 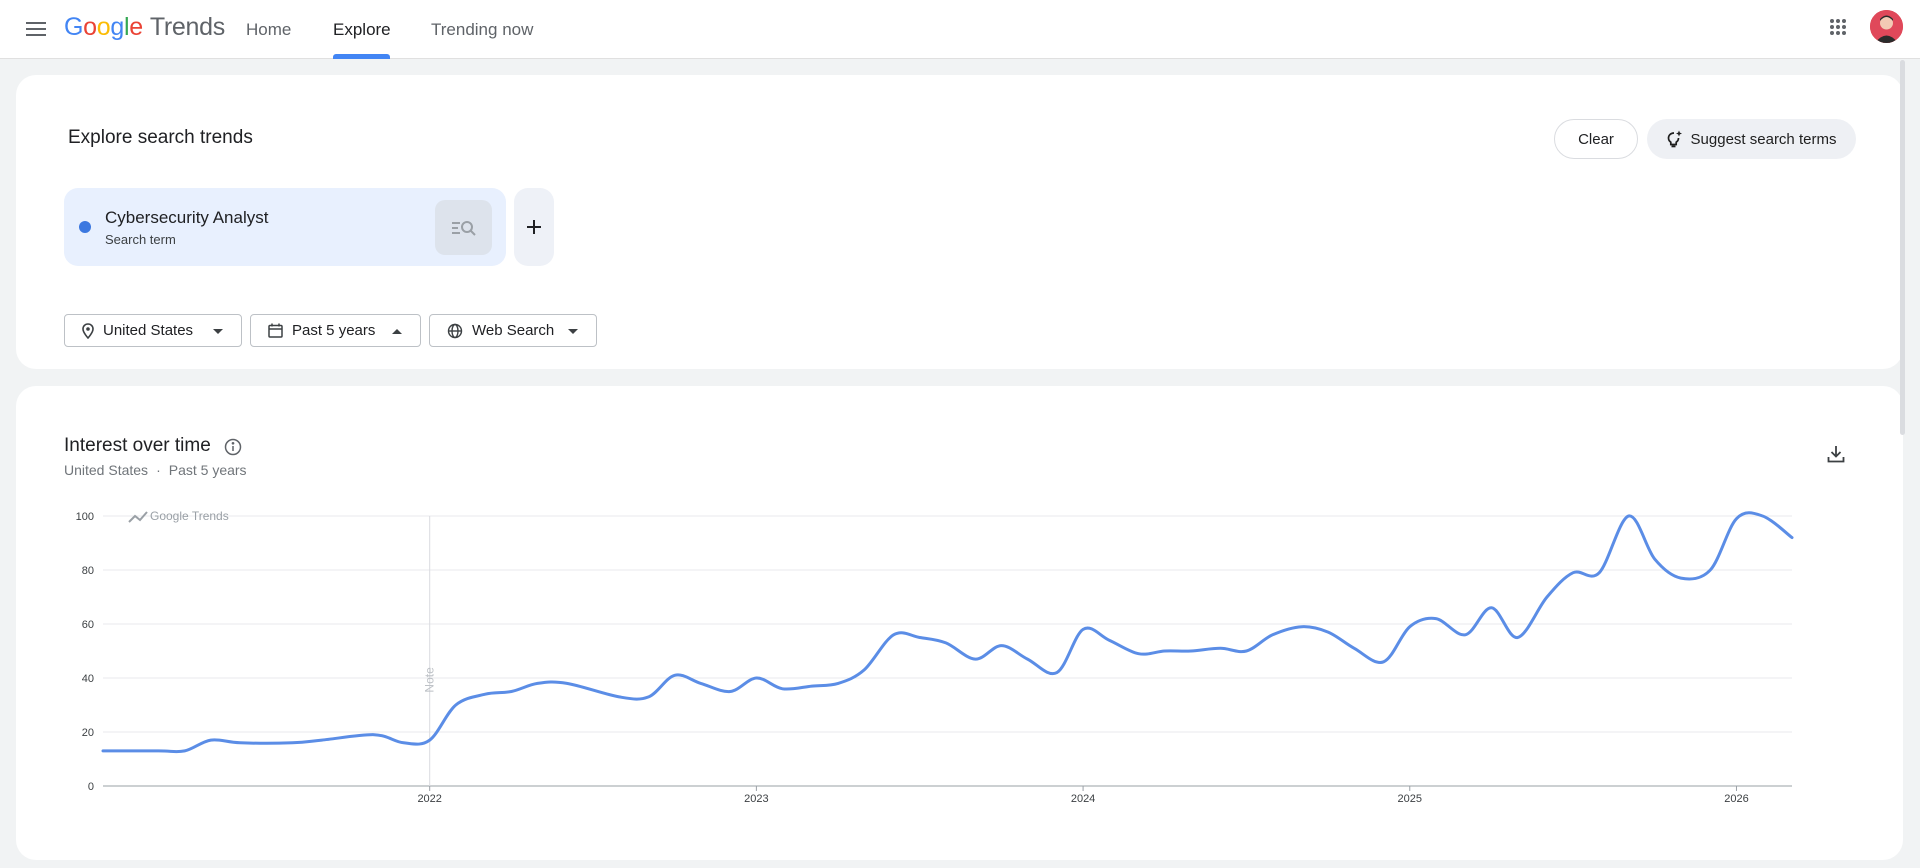 I want to click on page-scrollbar, so click(x=1902, y=247).